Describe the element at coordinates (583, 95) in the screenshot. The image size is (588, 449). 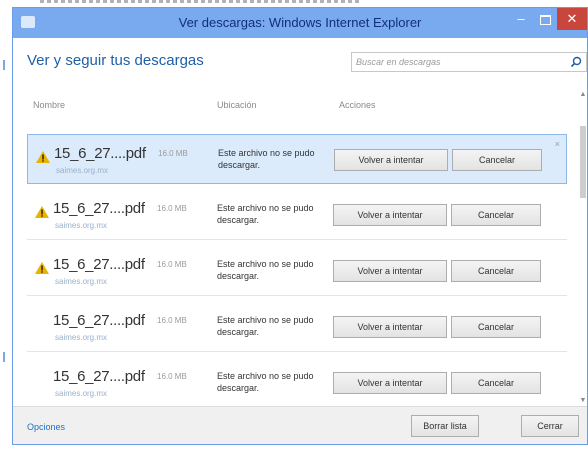
I see `scroll-up-arrow-icon: ▲` at that location.